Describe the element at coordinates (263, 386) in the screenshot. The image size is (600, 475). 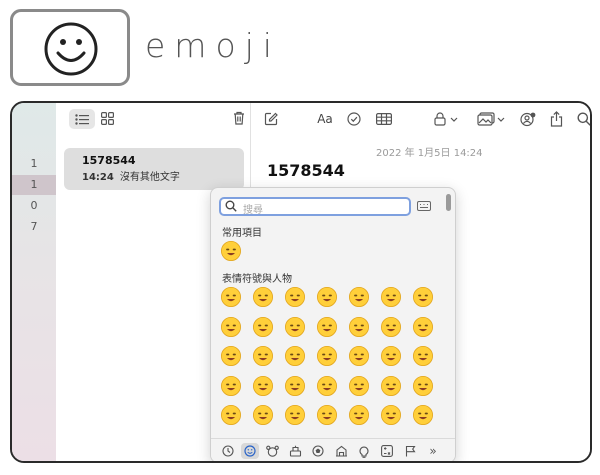
I see `emoji-button: 😋` at that location.